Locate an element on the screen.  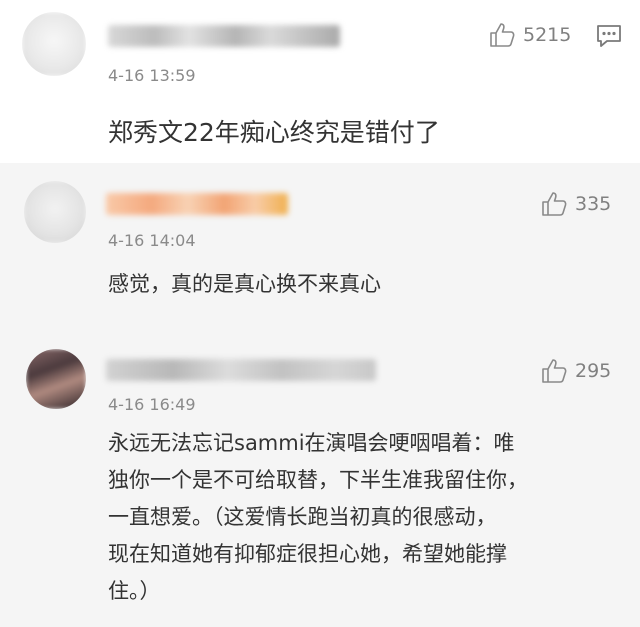
comment-time: 4-16 13:59 is located at coordinates (152, 75).